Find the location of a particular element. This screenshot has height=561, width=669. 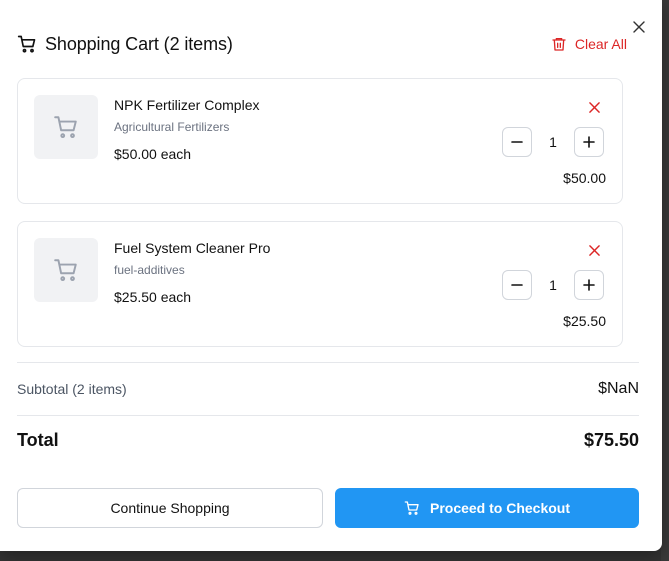

title-group: Shopping Cart (2 items) is located at coordinates (125, 44).